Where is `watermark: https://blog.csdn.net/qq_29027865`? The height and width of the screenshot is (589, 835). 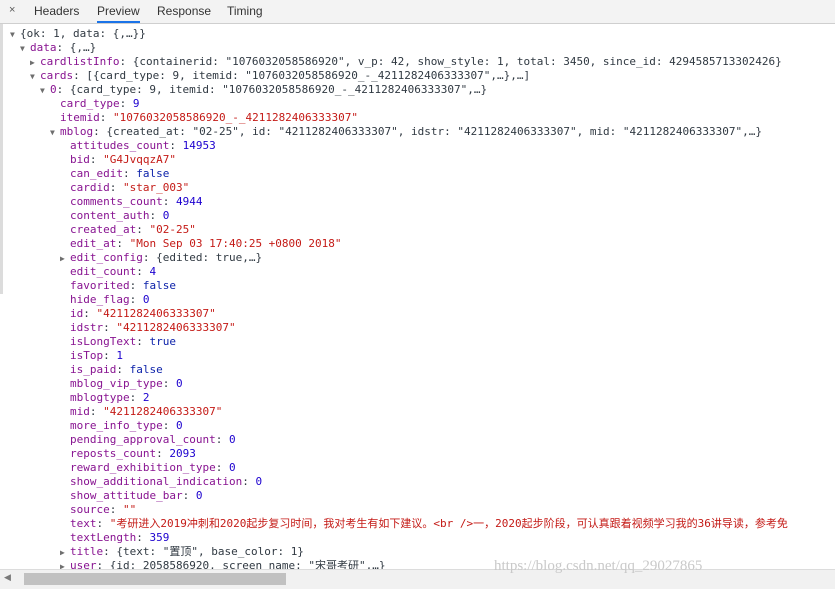 watermark: https://blog.csdn.net/qq_29027865 is located at coordinates (598, 566).